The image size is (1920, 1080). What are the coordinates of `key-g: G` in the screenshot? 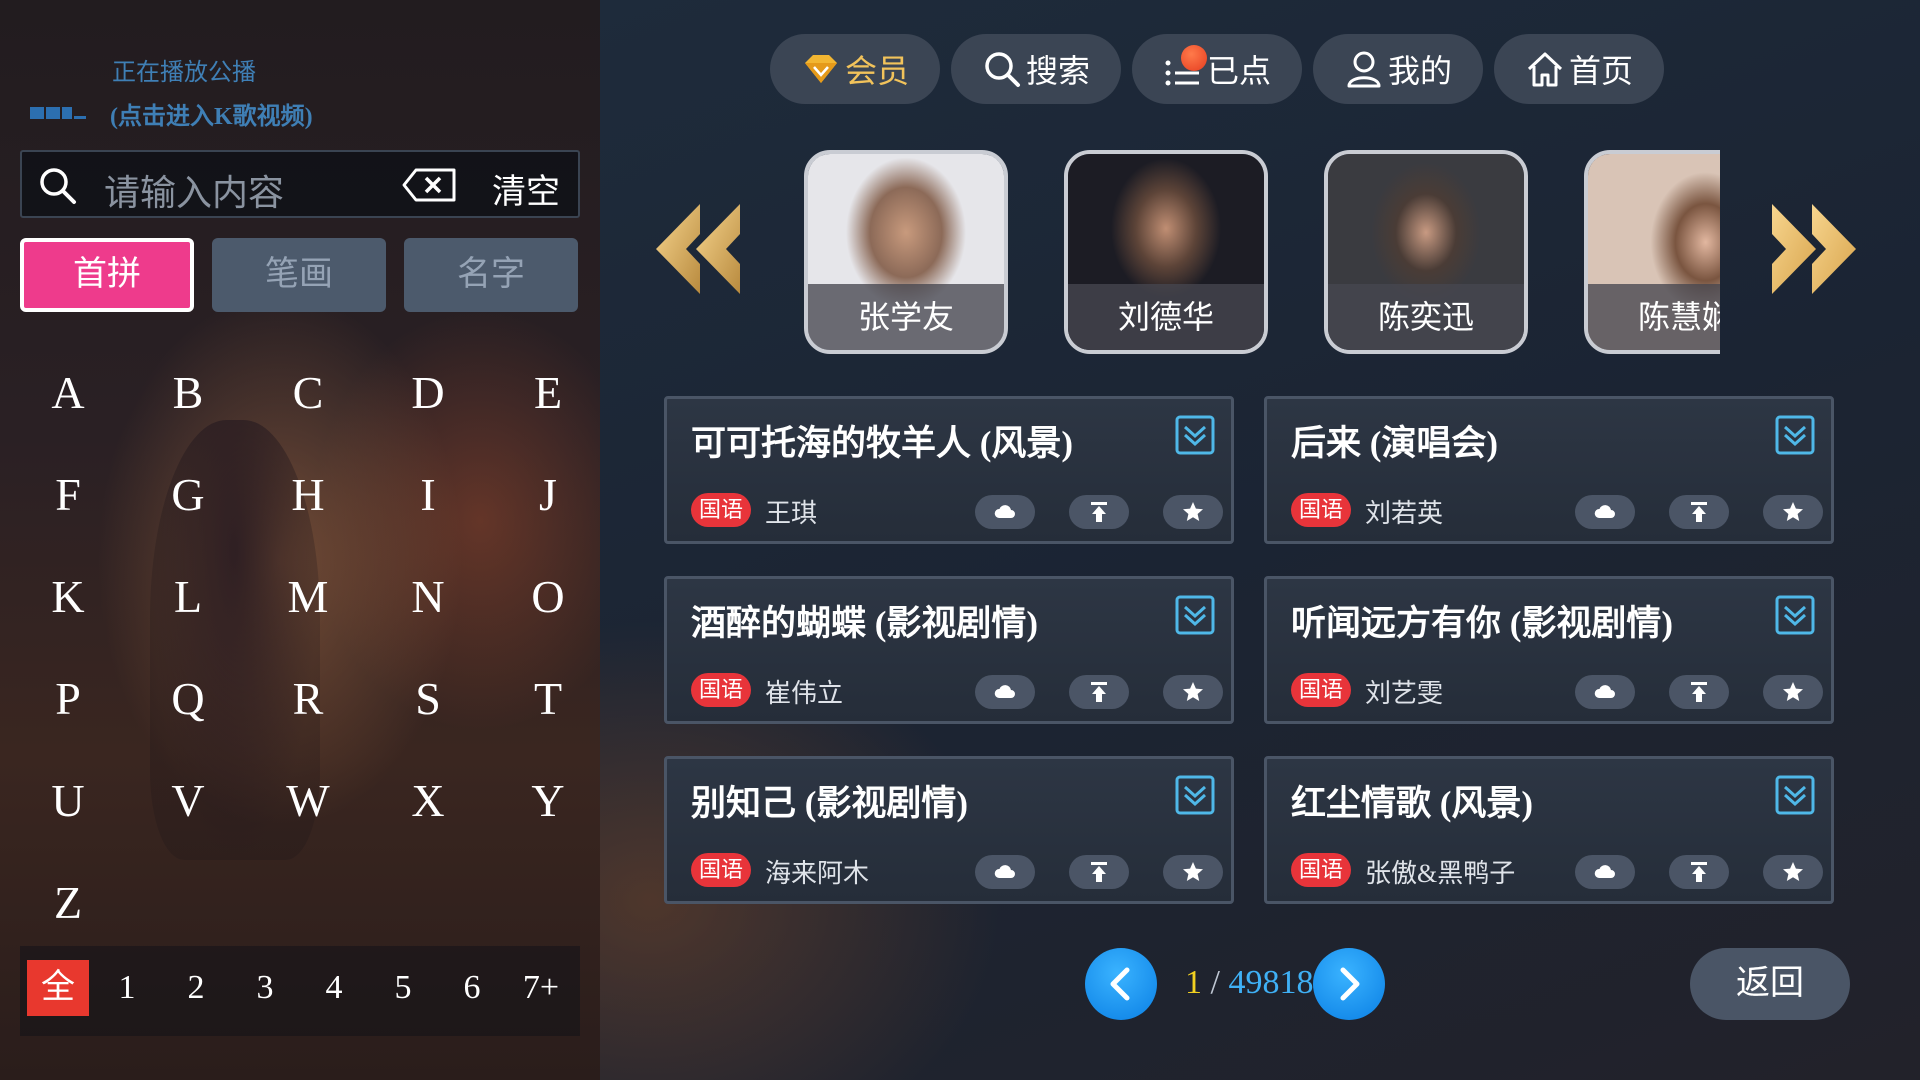 It's located at (188, 494).